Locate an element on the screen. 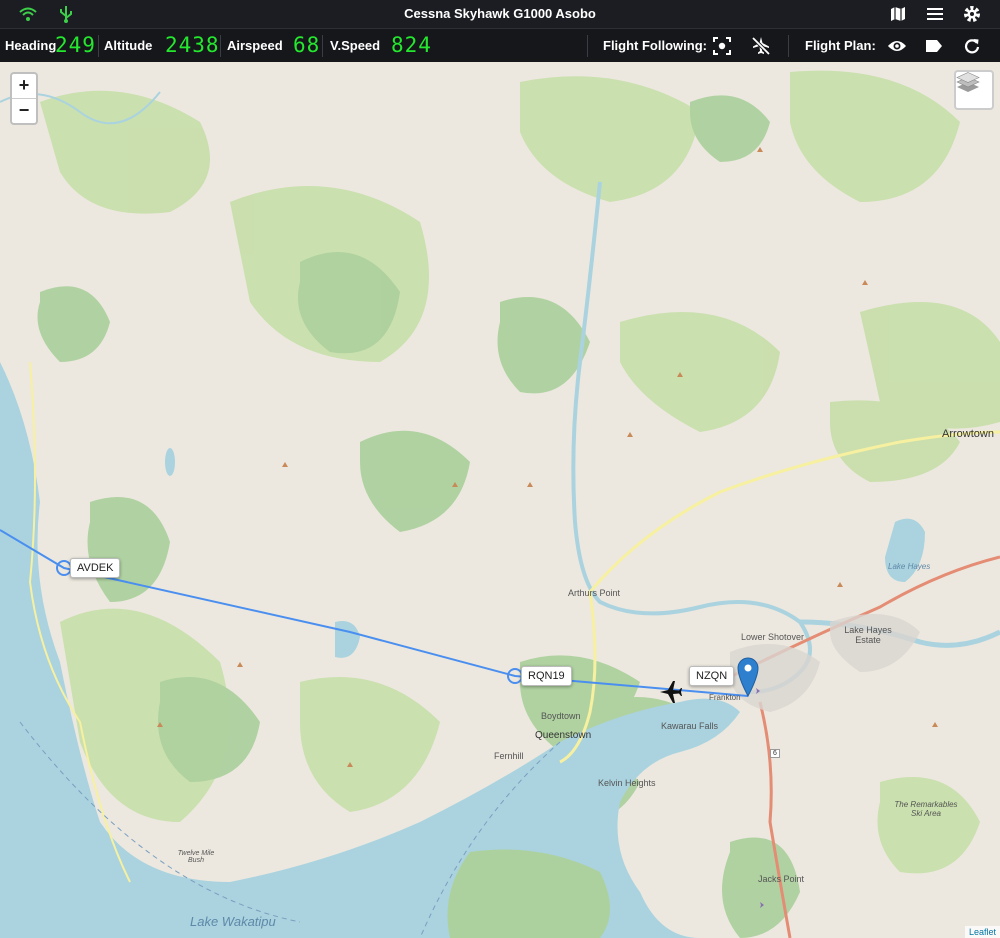 This screenshot has width=1000, height=938. title-bar: Cessna Skyhawk G1000 Asobo is located at coordinates (500, 14).